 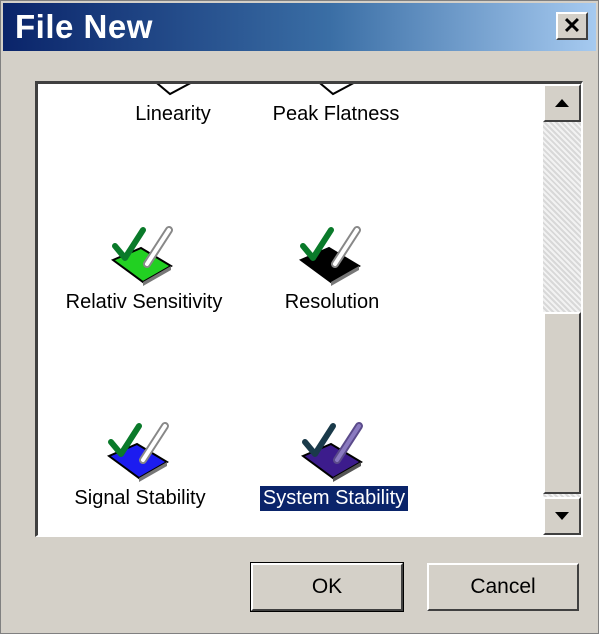 I want to click on item-label: Peak Flatness, so click(x=336, y=114).